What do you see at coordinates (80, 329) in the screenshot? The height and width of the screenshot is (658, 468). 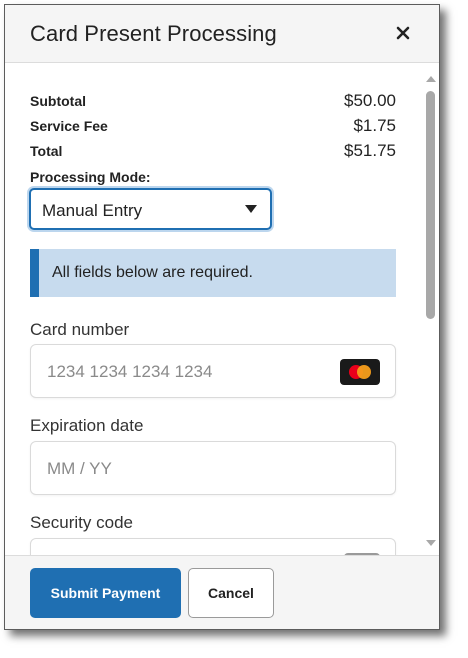 I see `card-number-label: Card number` at bounding box center [80, 329].